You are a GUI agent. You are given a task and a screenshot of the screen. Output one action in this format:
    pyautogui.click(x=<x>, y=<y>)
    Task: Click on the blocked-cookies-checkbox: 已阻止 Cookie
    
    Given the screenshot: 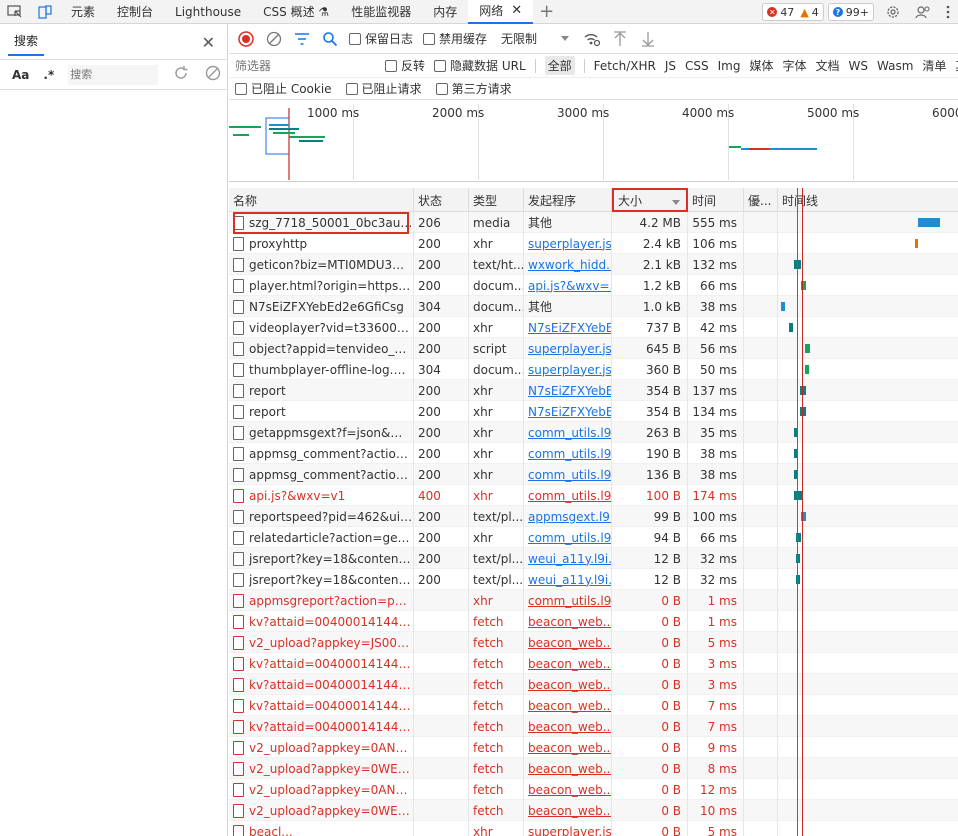 What is the action you would take?
    pyautogui.click(x=283, y=88)
    